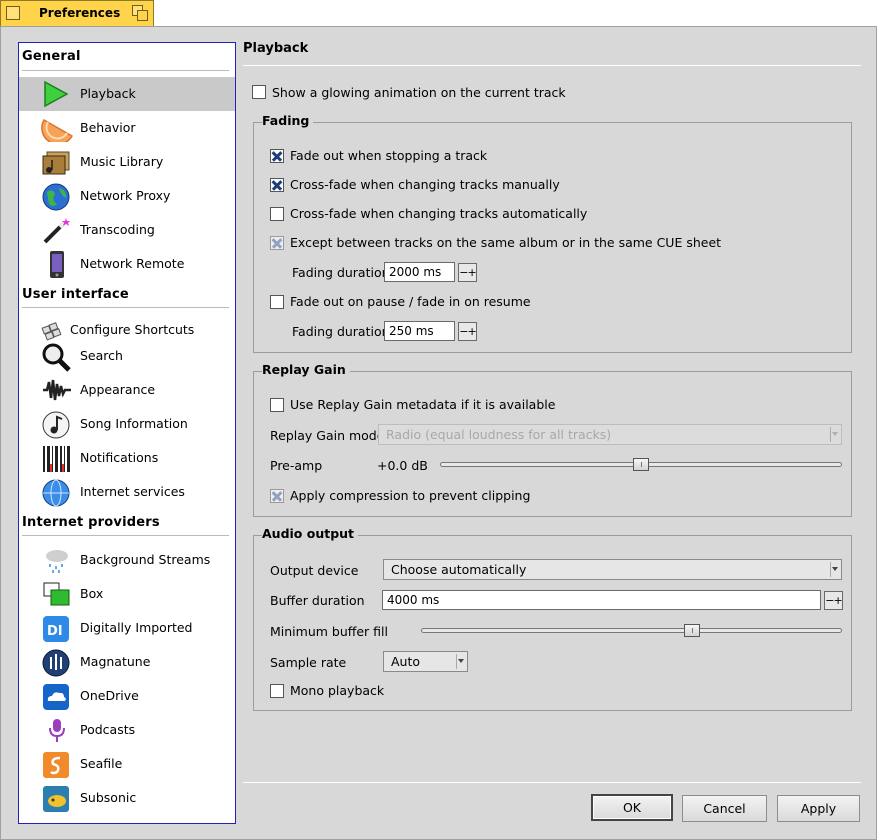  I want to click on preamp-label: Pre-amp, so click(296, 465).